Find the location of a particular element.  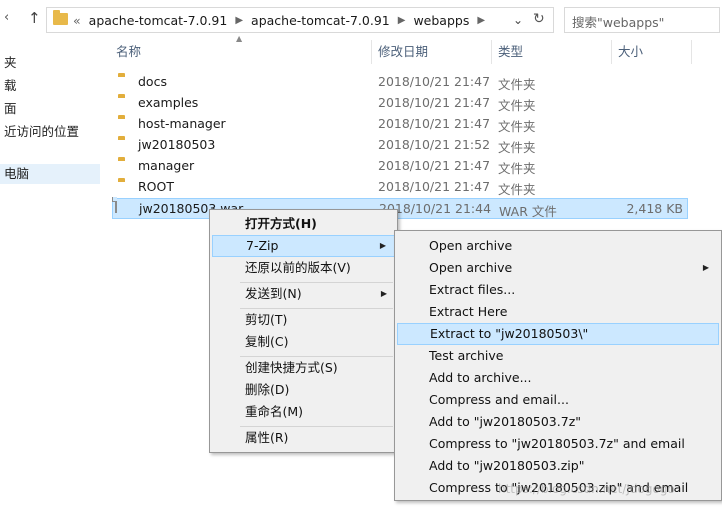

submenu-item-open-archive-more: Open archive ▶ is located at coordinates (558, 268).